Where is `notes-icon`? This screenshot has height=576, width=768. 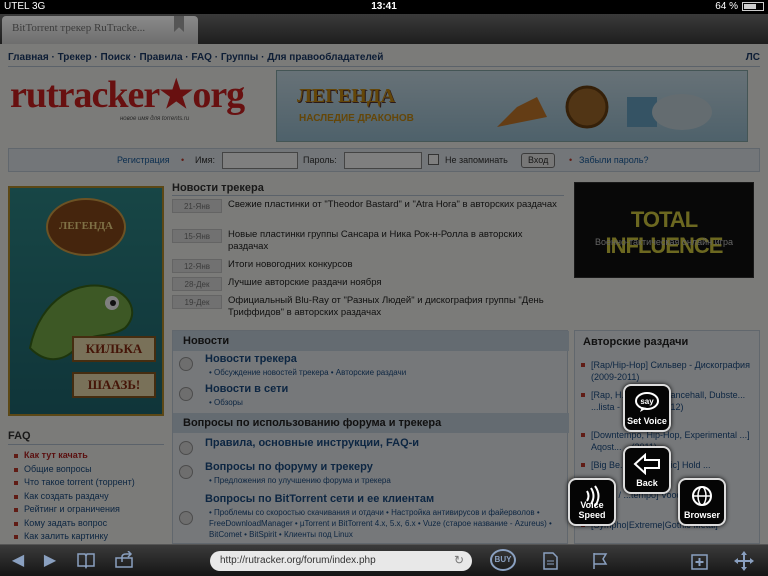 notes-icon is located at coordinates (550, 561).